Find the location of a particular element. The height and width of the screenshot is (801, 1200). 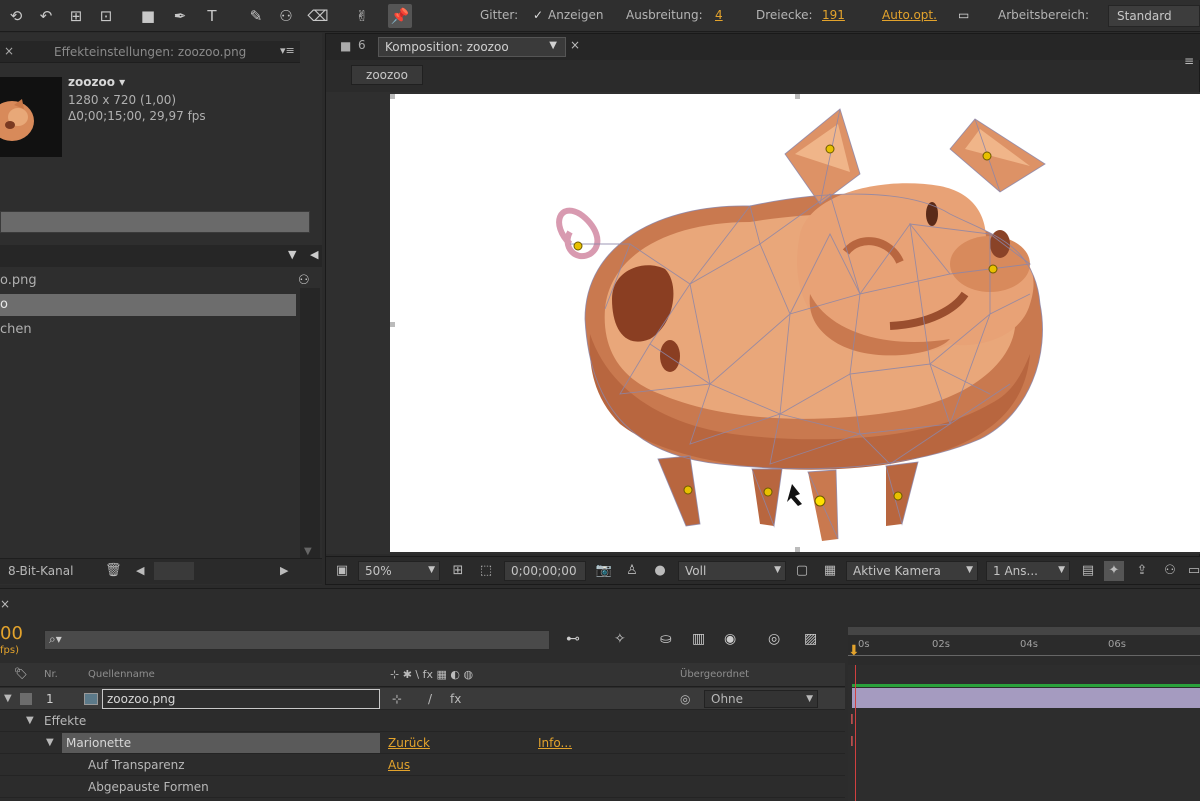

mask-visibility-icon: ⬚ is located at coordinates (486, 571).